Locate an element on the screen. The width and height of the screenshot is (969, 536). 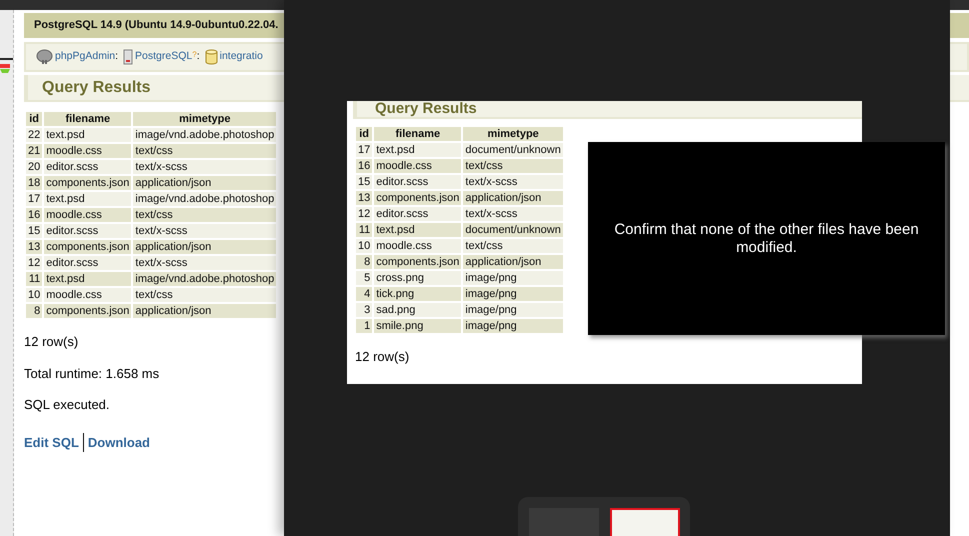
breadcrumb-link: integratio is located at coordinates (241, 57).